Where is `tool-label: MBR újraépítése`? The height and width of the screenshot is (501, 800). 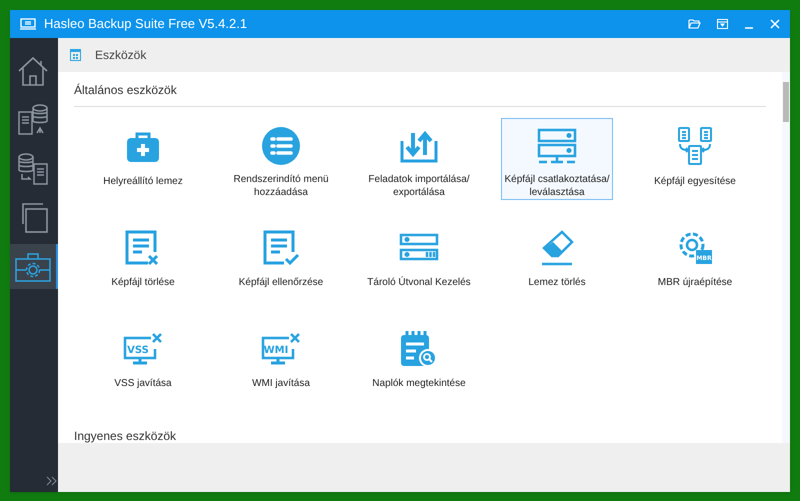 tool-label: MBR újraépítése is located at coordinates (695, 282).